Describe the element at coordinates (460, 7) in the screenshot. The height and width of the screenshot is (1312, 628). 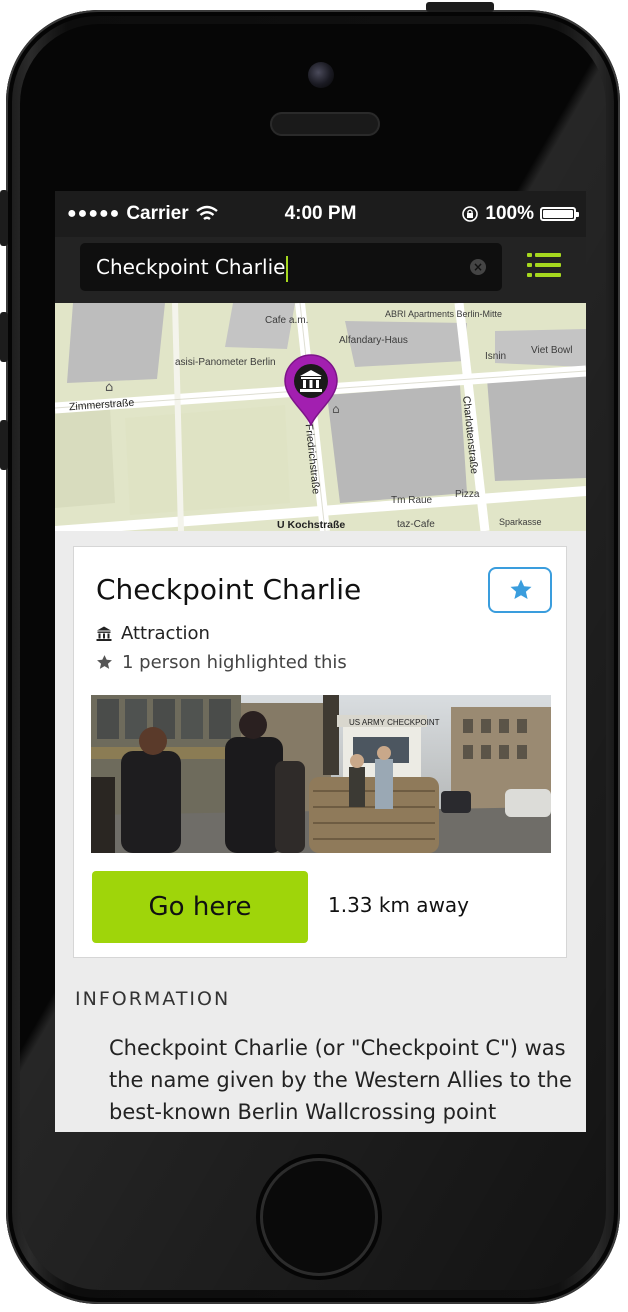
I see `power-button` at that location.